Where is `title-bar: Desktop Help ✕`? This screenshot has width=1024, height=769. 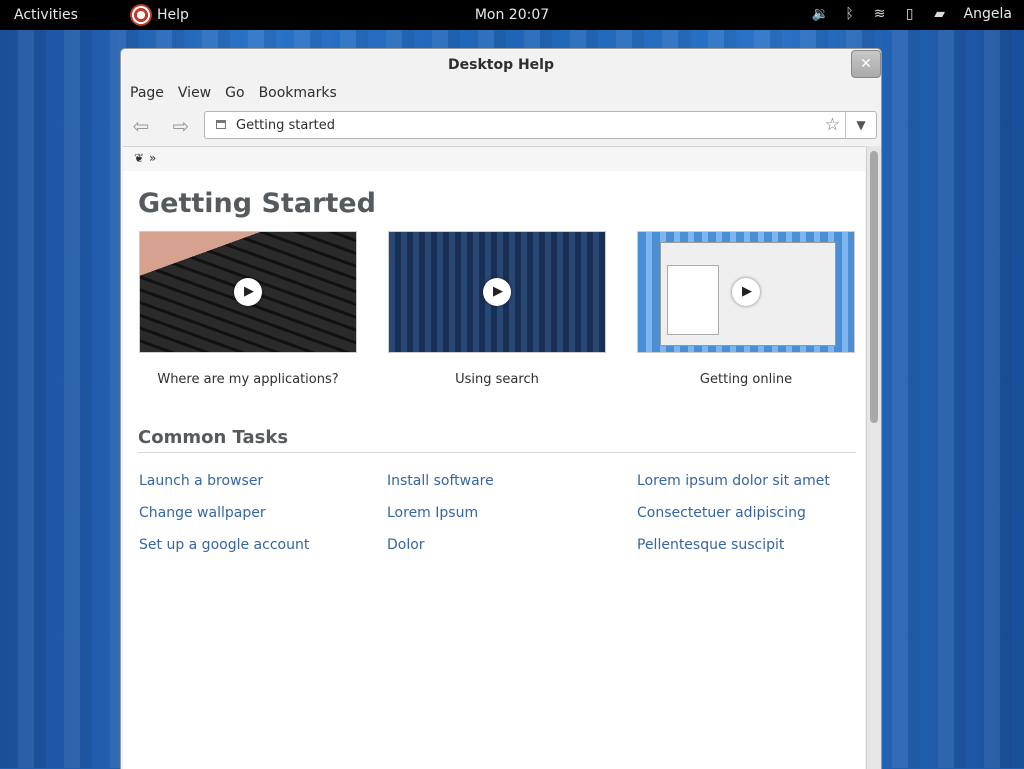 title-bar: Desktop Help ✕ is located at coordinates (501, 65).